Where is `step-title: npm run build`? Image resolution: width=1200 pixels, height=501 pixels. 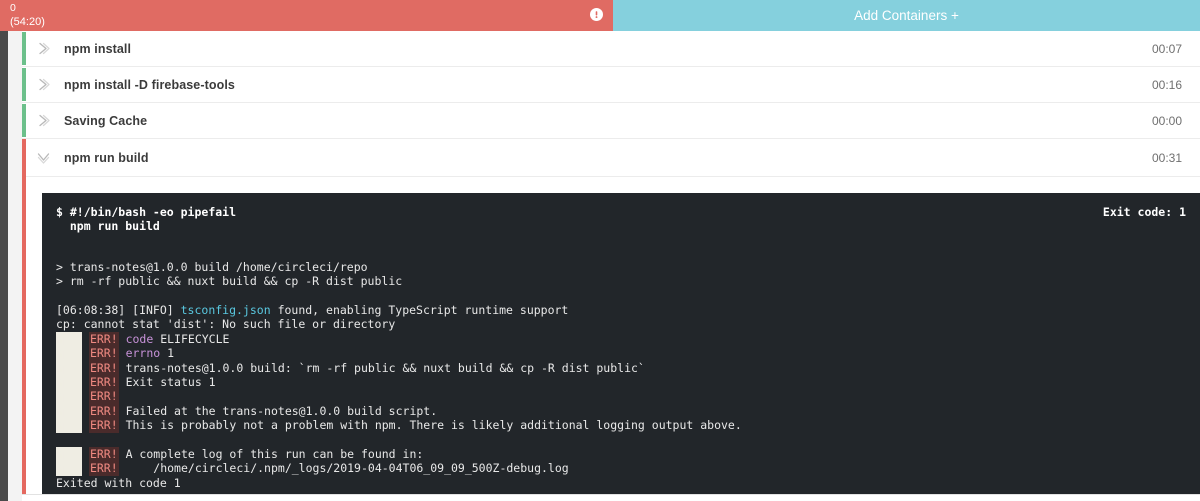 step-title: npm run build is located at coordinates (106, 157).